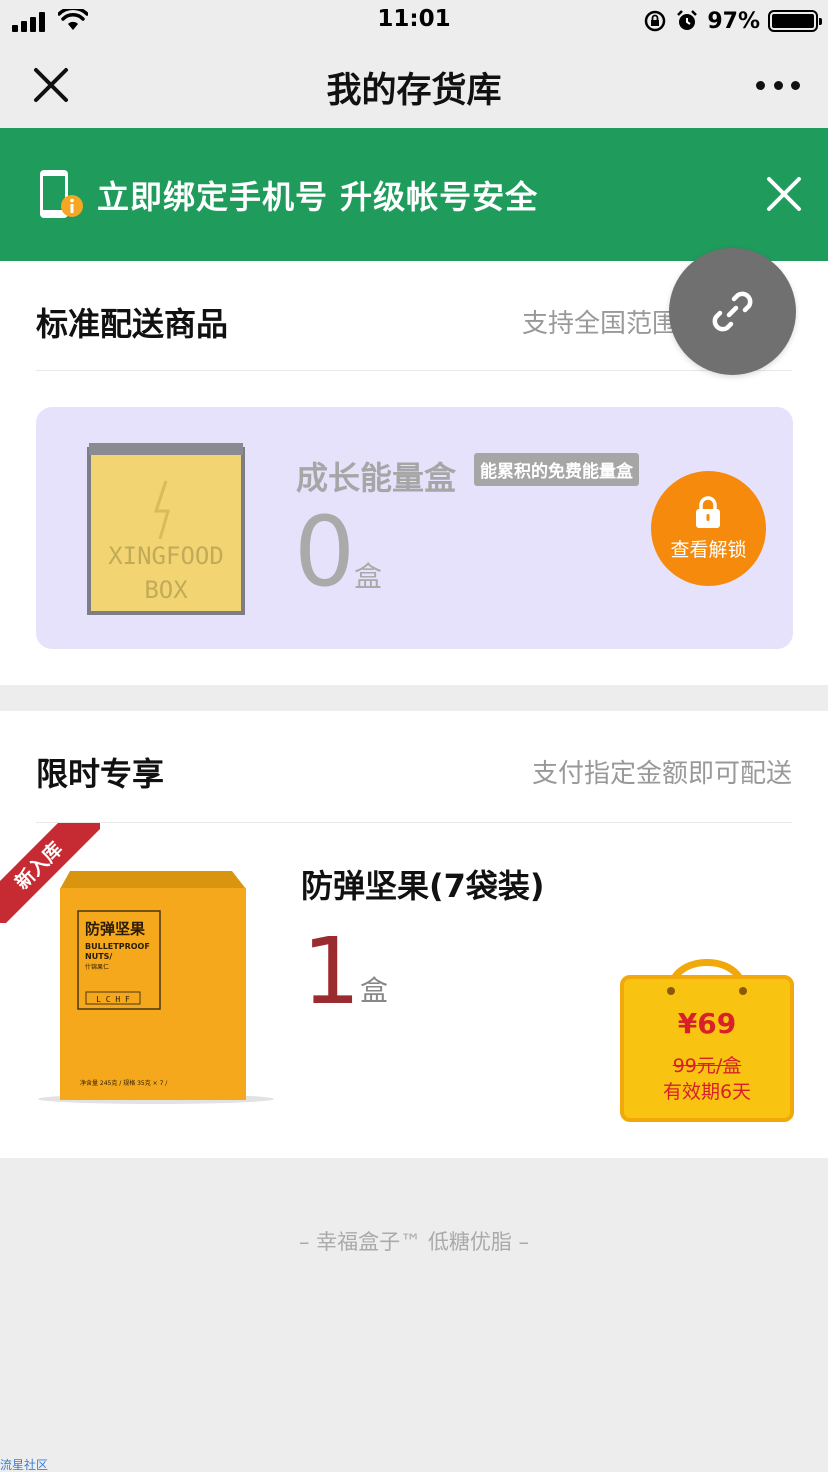 The width and height of the screenshot is (828, 1472). What do you see at coordinates (98, 956) in the screenshot?
I see `box-sub2: NUTS/` at bounding box center [98, 956].